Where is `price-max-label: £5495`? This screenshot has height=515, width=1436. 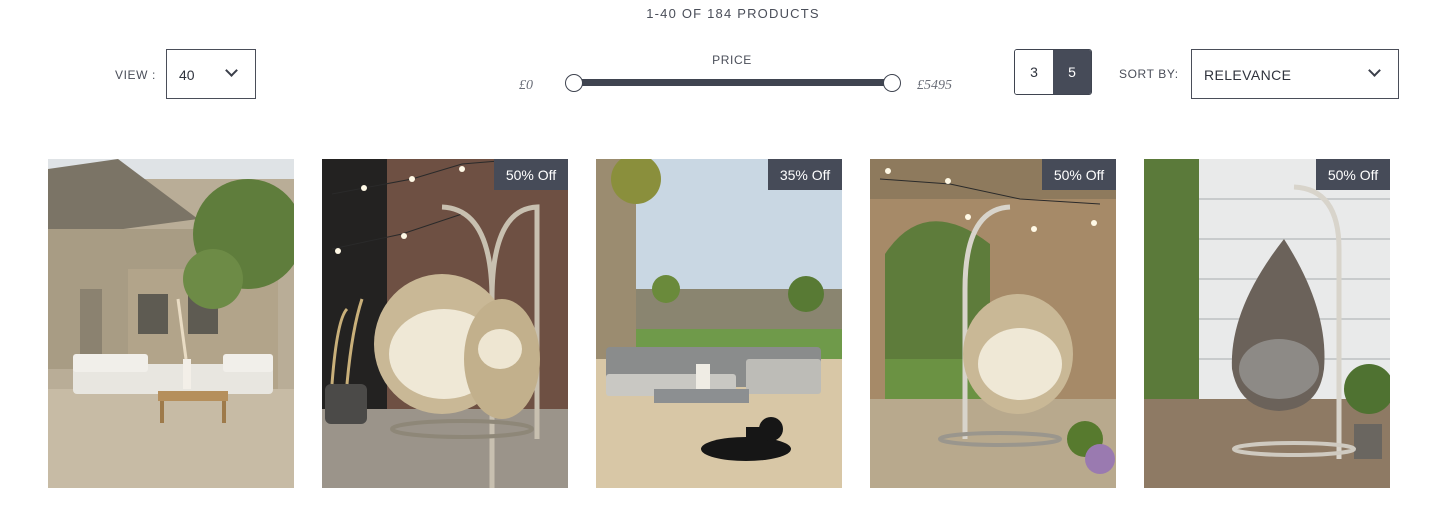 price-max-label: £5495 is located at coordinates (934, 85).